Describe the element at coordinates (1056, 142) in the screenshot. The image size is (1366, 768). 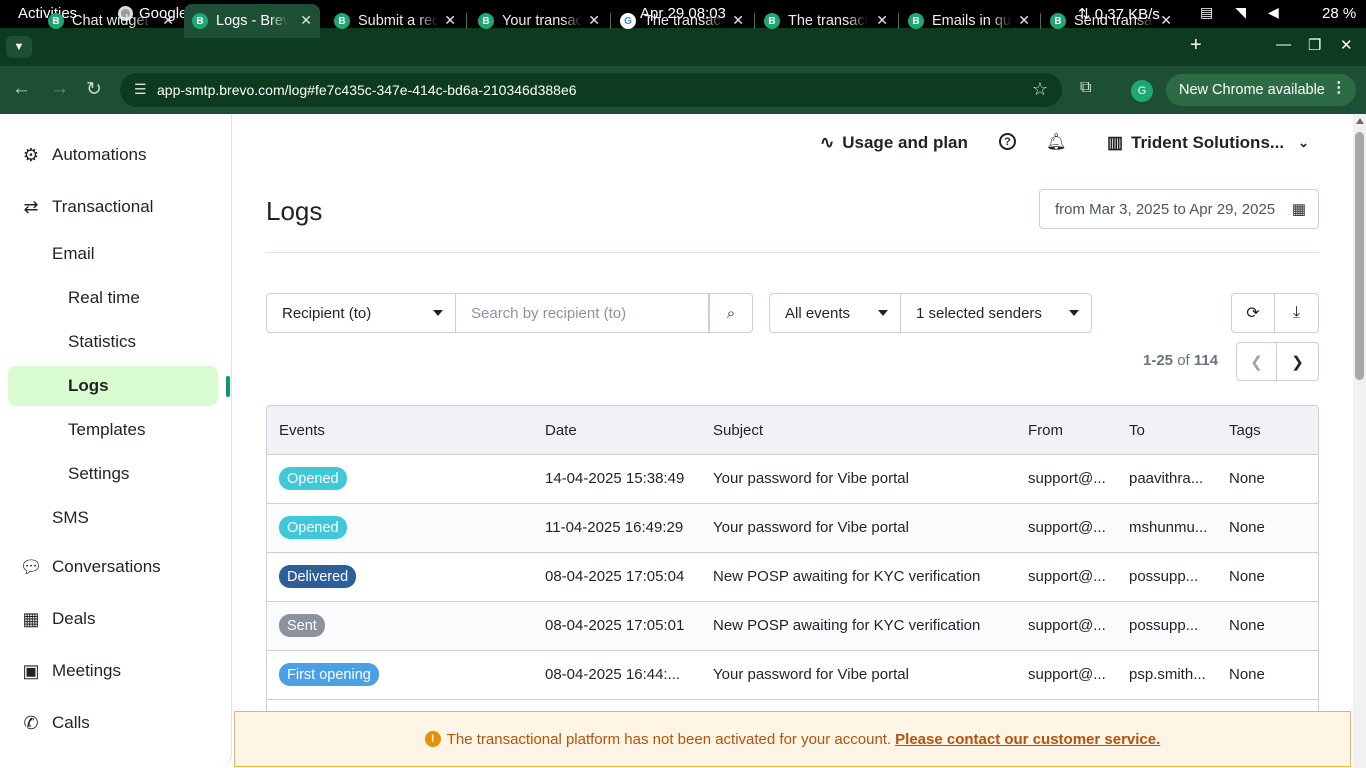
I see `notification-bell-icon: 🔔︎` at that location.